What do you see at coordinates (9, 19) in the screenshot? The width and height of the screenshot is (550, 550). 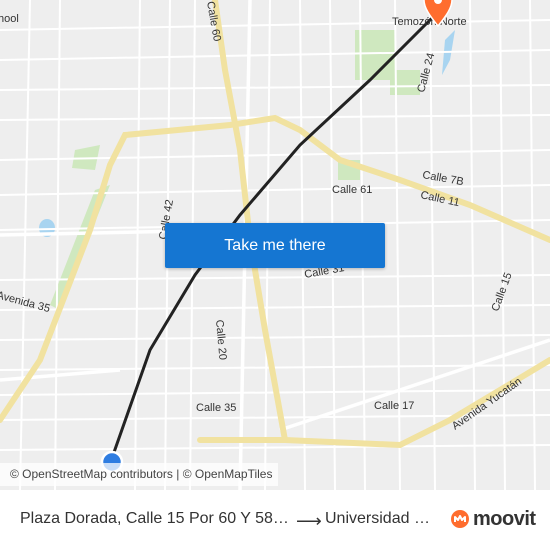 I see `place-label-school: hool` at bounding box center [9, 19].